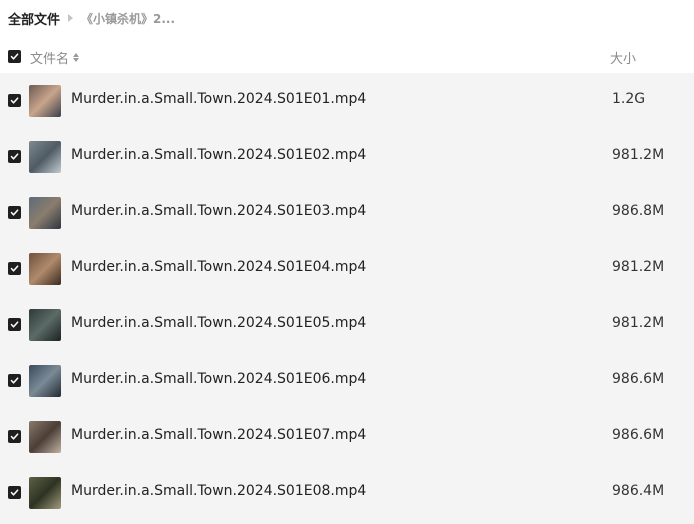 The width and height of the screenshot is (694, 524). Describe the element at coordinates (50, 59) in the screenshot. I see `column-header-name-label: 文件名` at that location.